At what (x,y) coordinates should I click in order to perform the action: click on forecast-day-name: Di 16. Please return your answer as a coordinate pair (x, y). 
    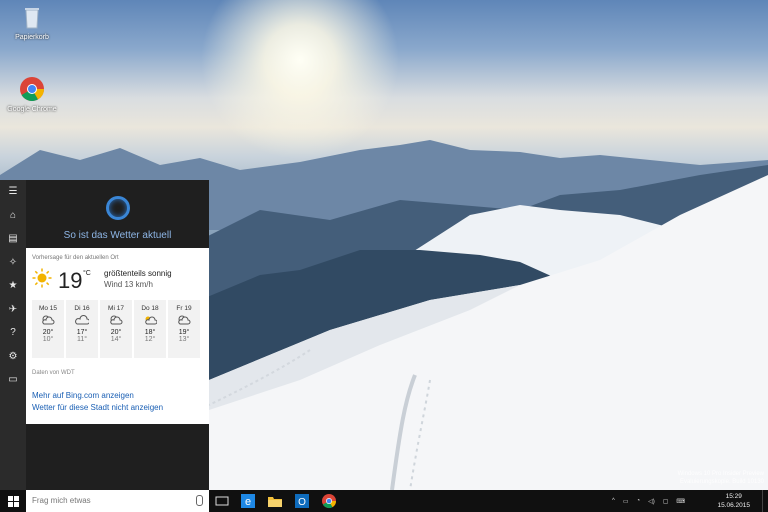
    Looking at the image, I should click on (82, 308).